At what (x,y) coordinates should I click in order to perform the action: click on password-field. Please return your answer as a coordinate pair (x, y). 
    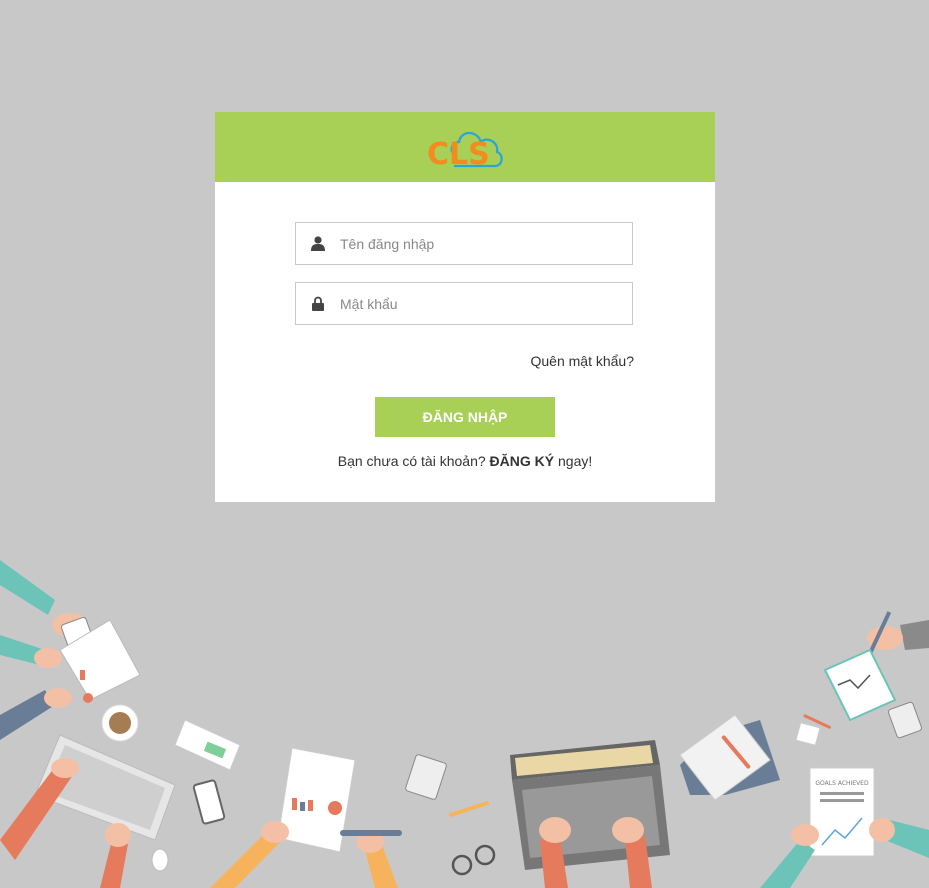
    Looking at the image, I should click on (464, 303).